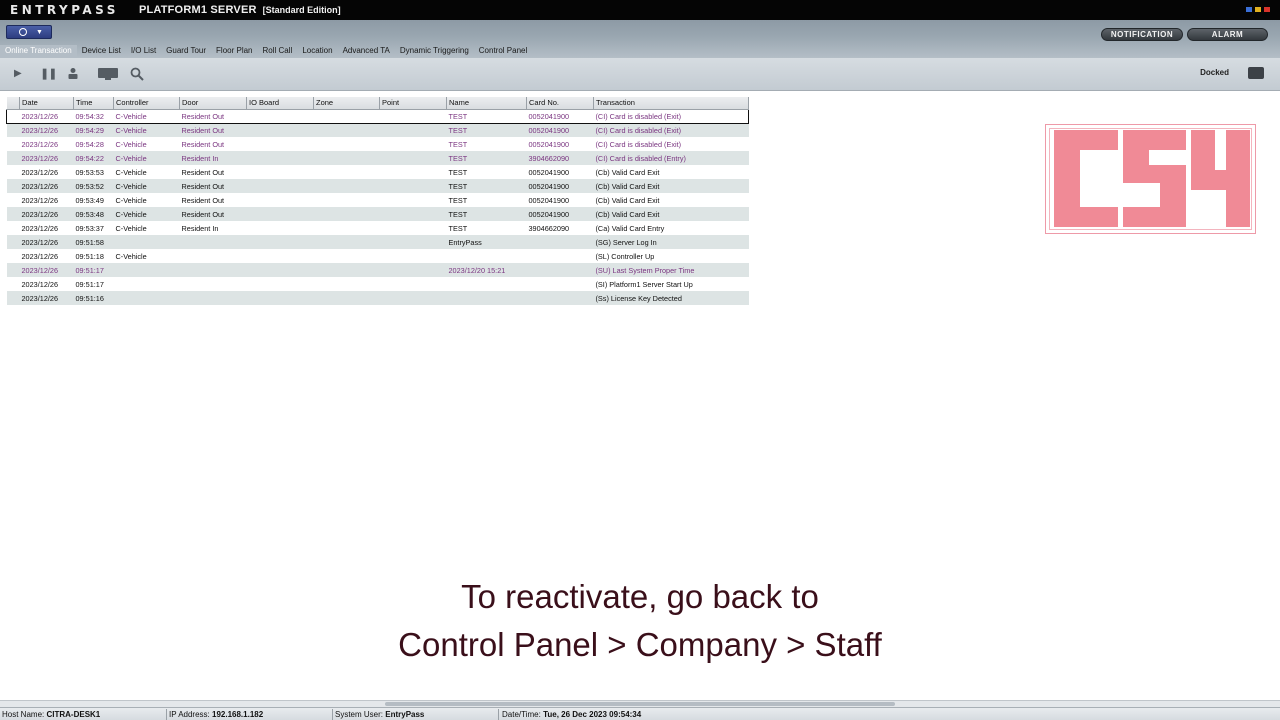 Image resolution: width=1280 pixels, height=720 pixels. Describe the element at coordinates (1227, 34) in the screenshot. I see `alarm-button: ALARM` at that location.